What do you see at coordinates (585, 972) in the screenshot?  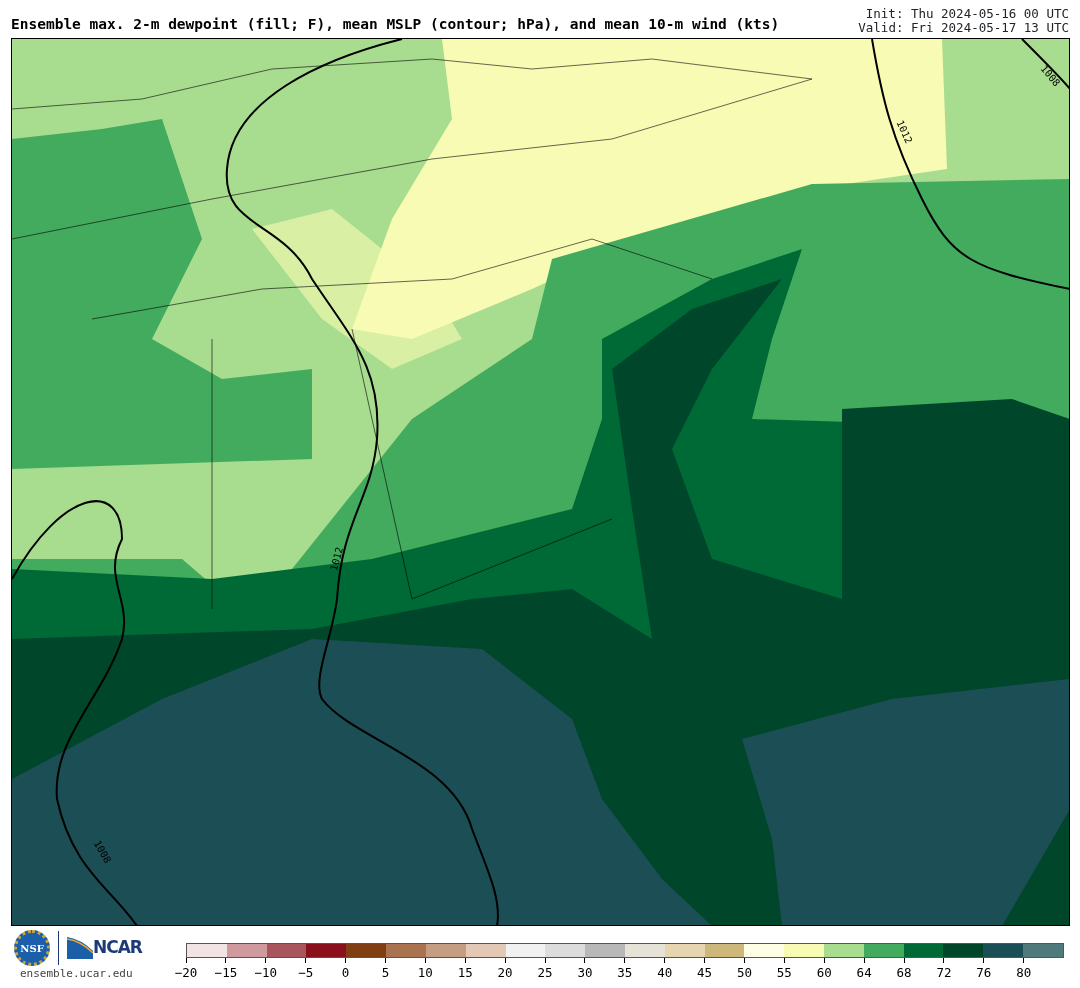 I see `tick-label: 30` at bounding box center [585, 972].